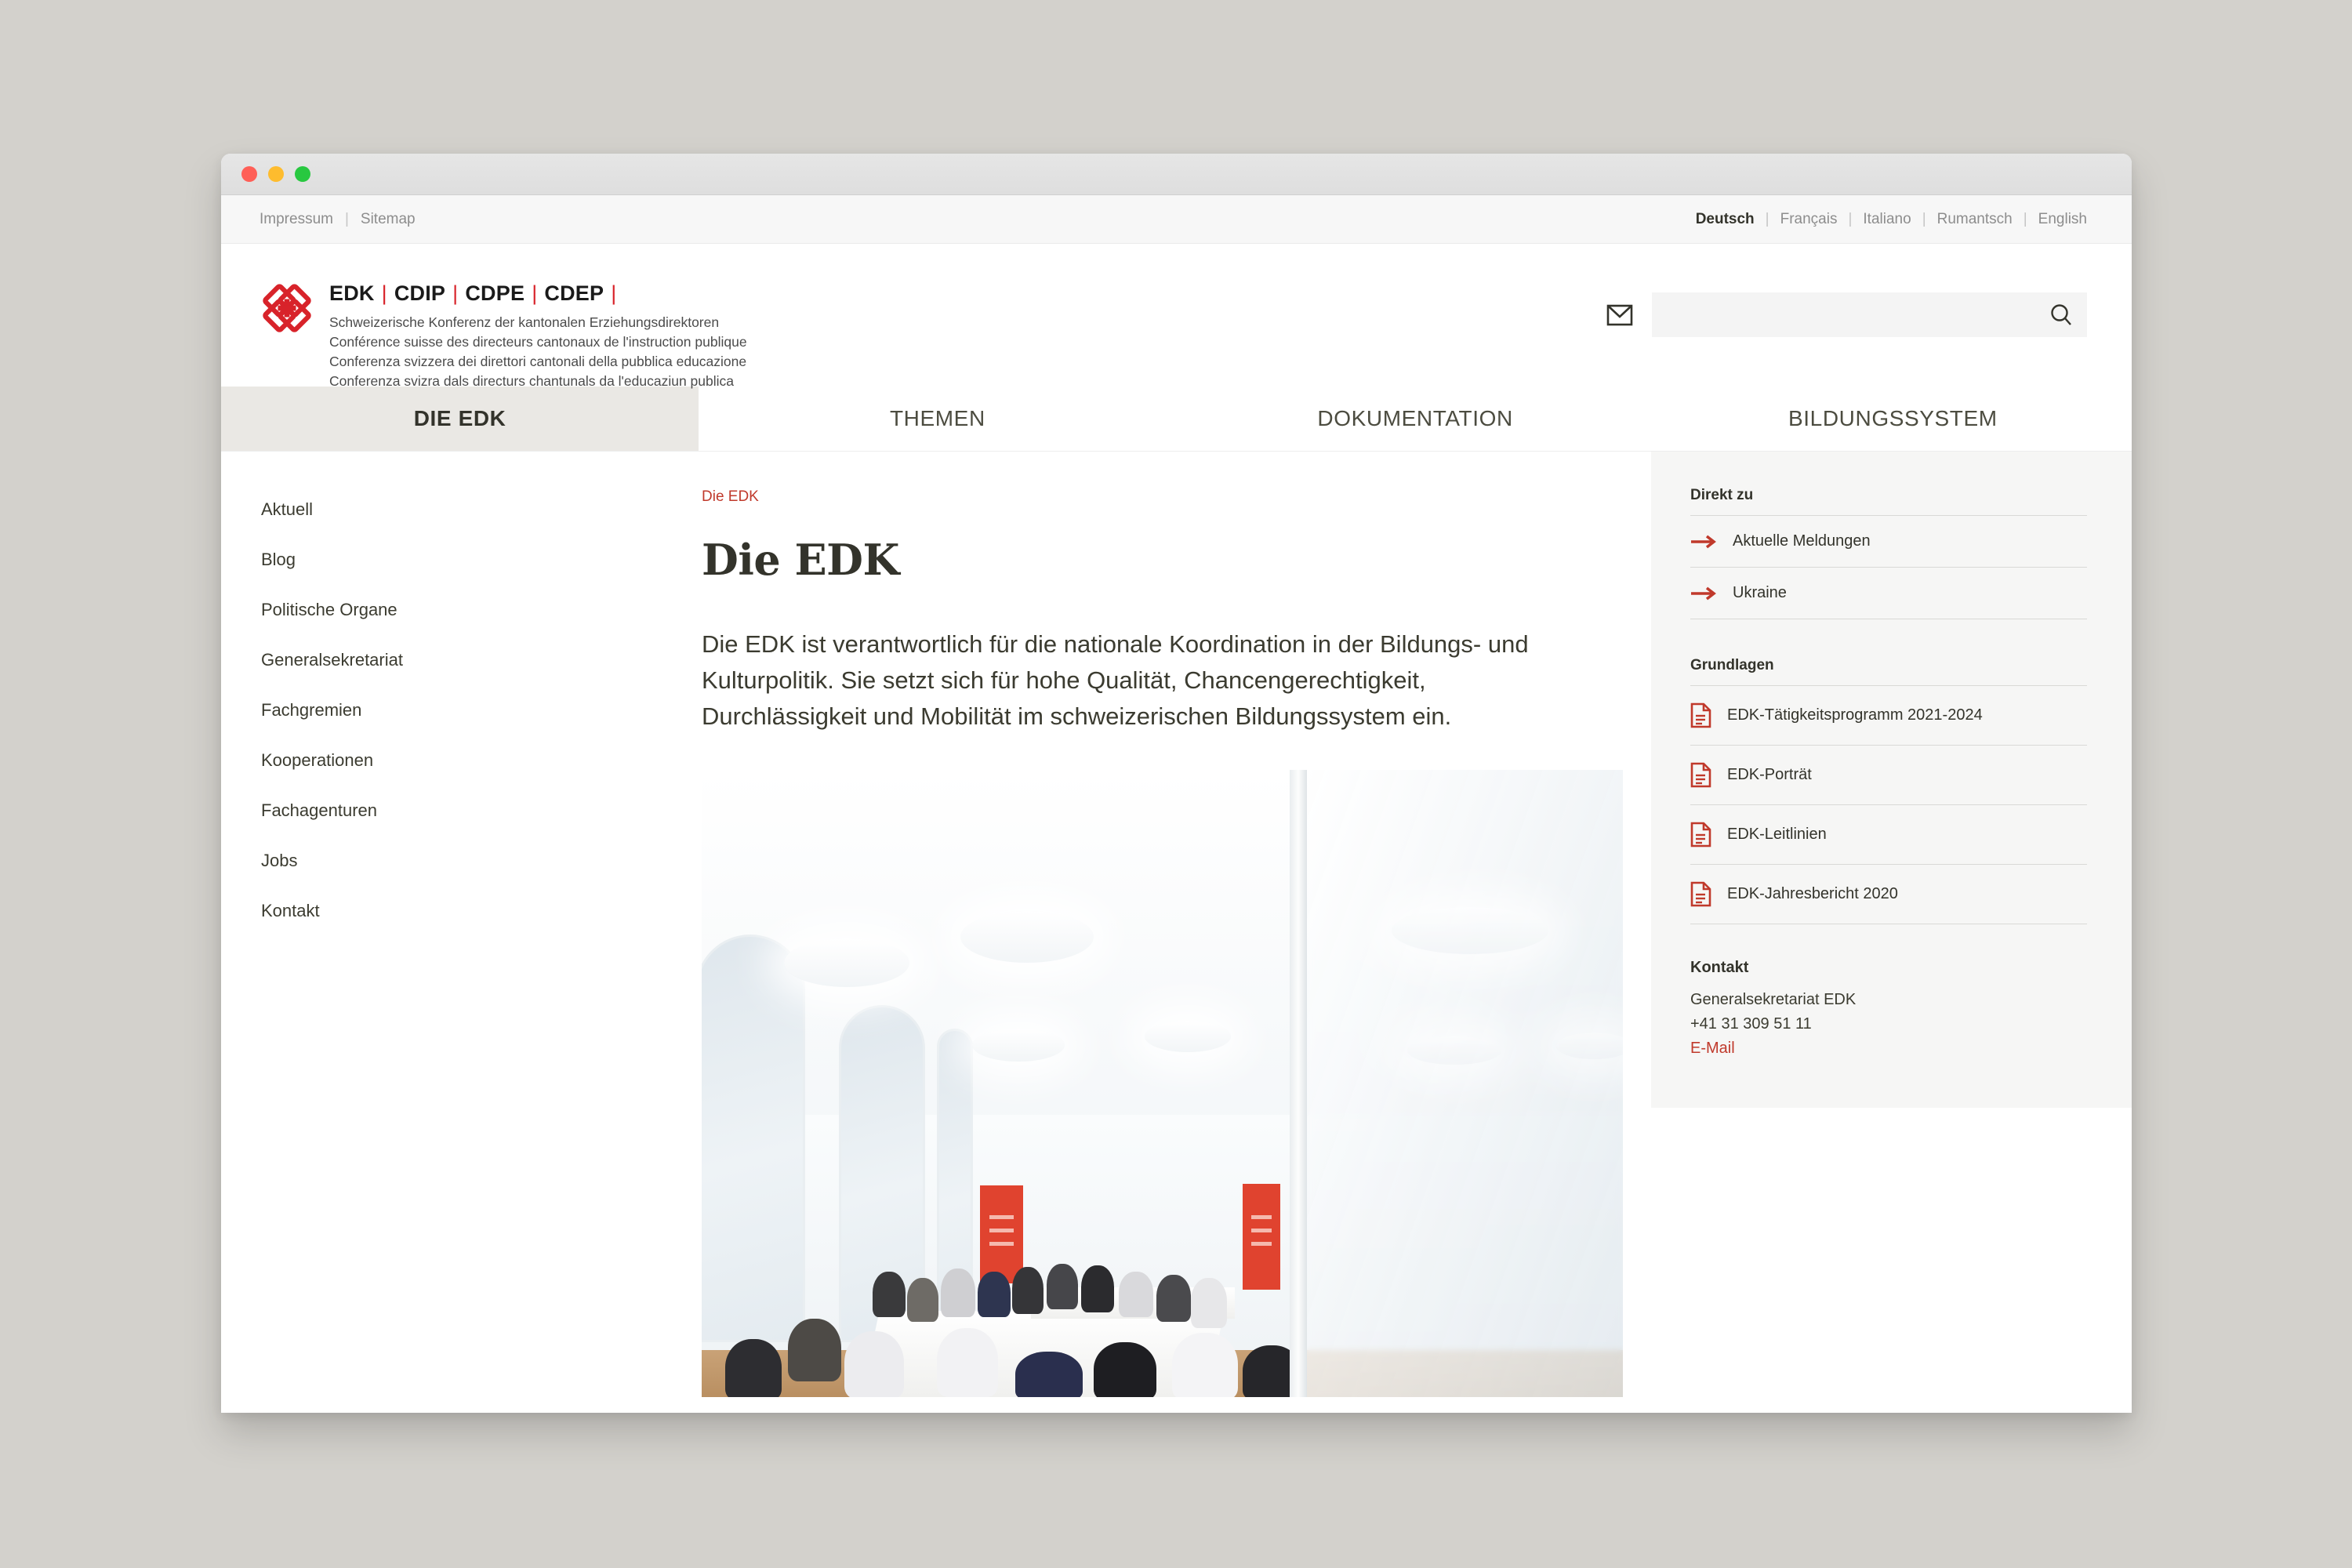 This screenshot has height=1568, width=2352. Describe the element at coordinates (1889, 775) in the screenshot. I see `document-portraet: EDK-Porträt` at that location.